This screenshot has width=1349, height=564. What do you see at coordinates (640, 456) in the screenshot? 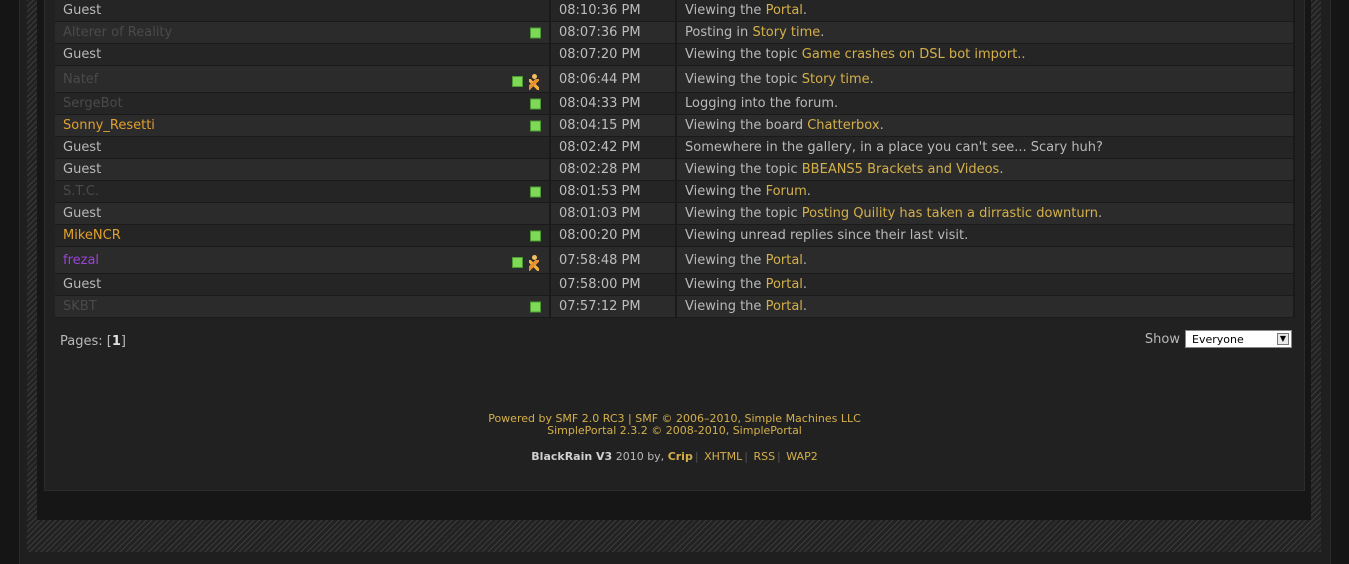
I see `theme-year-by: 2010 by,` at bounding box center [640, 456].